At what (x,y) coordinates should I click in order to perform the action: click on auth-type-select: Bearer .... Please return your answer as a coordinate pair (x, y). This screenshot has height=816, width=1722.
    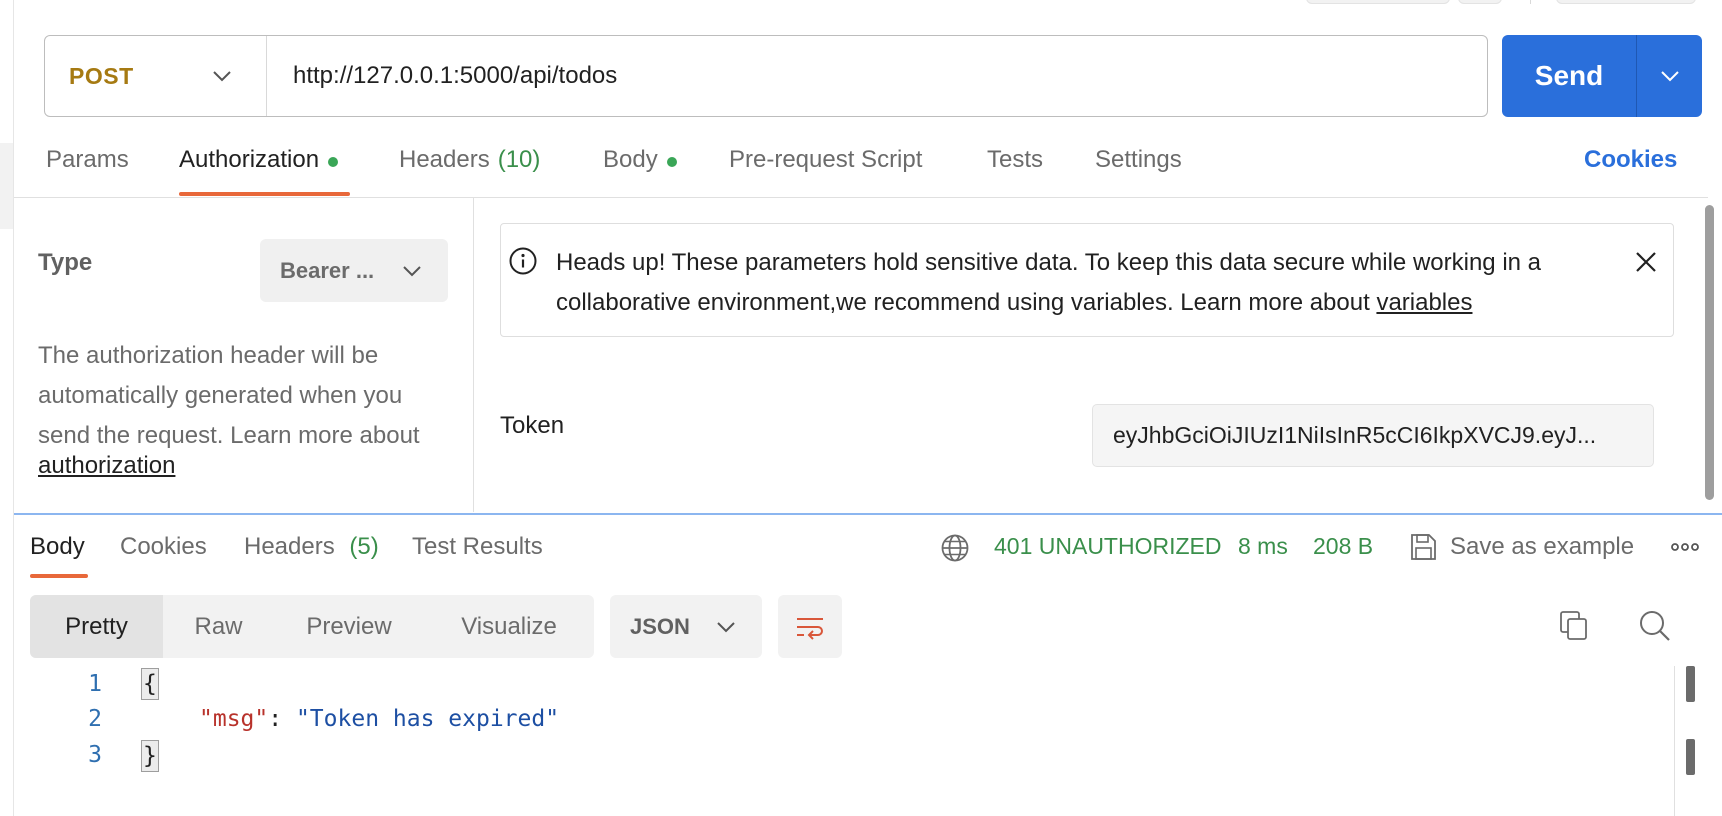
    Looking at the image, I should click on (354, 270).